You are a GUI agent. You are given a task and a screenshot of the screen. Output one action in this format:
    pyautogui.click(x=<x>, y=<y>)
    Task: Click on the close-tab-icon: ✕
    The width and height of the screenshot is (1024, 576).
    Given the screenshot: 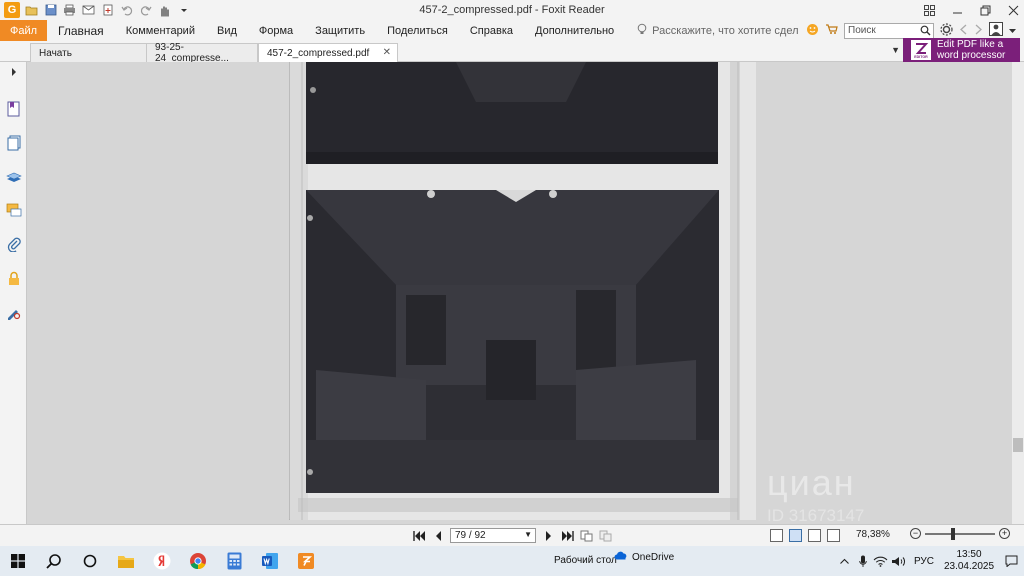 What is the action you would take?
    pyautogui.click(x=387, y=52)
    